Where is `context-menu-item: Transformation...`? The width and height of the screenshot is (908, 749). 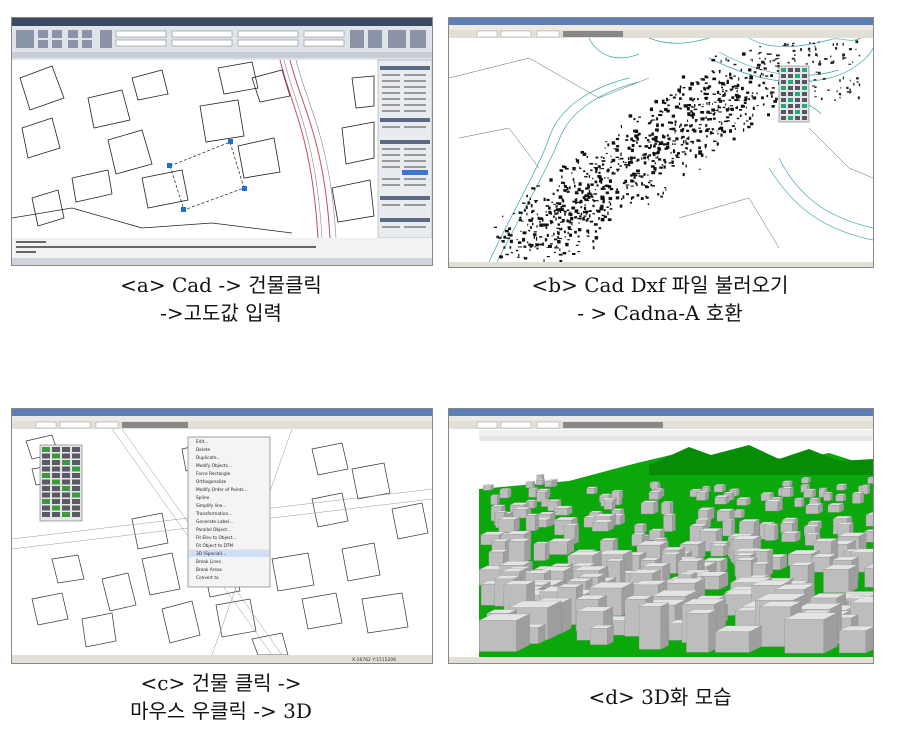
context-menu-item: Transformation... is located at coordinates (213, 514).